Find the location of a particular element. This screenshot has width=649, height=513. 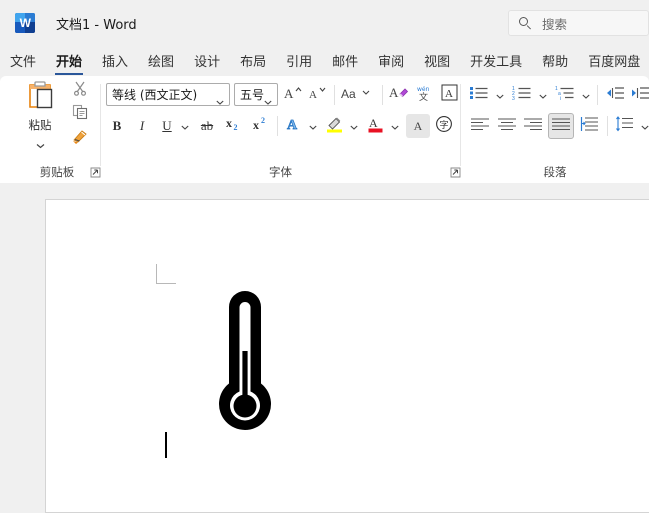

text-effects-dropdown-button is located at coordinates (313, 126).